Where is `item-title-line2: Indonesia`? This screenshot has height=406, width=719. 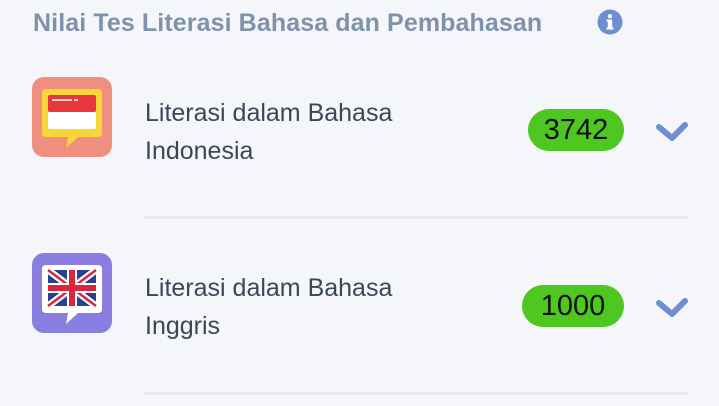
item-title-line2: Indonesia is located at coordinates (199, 151).